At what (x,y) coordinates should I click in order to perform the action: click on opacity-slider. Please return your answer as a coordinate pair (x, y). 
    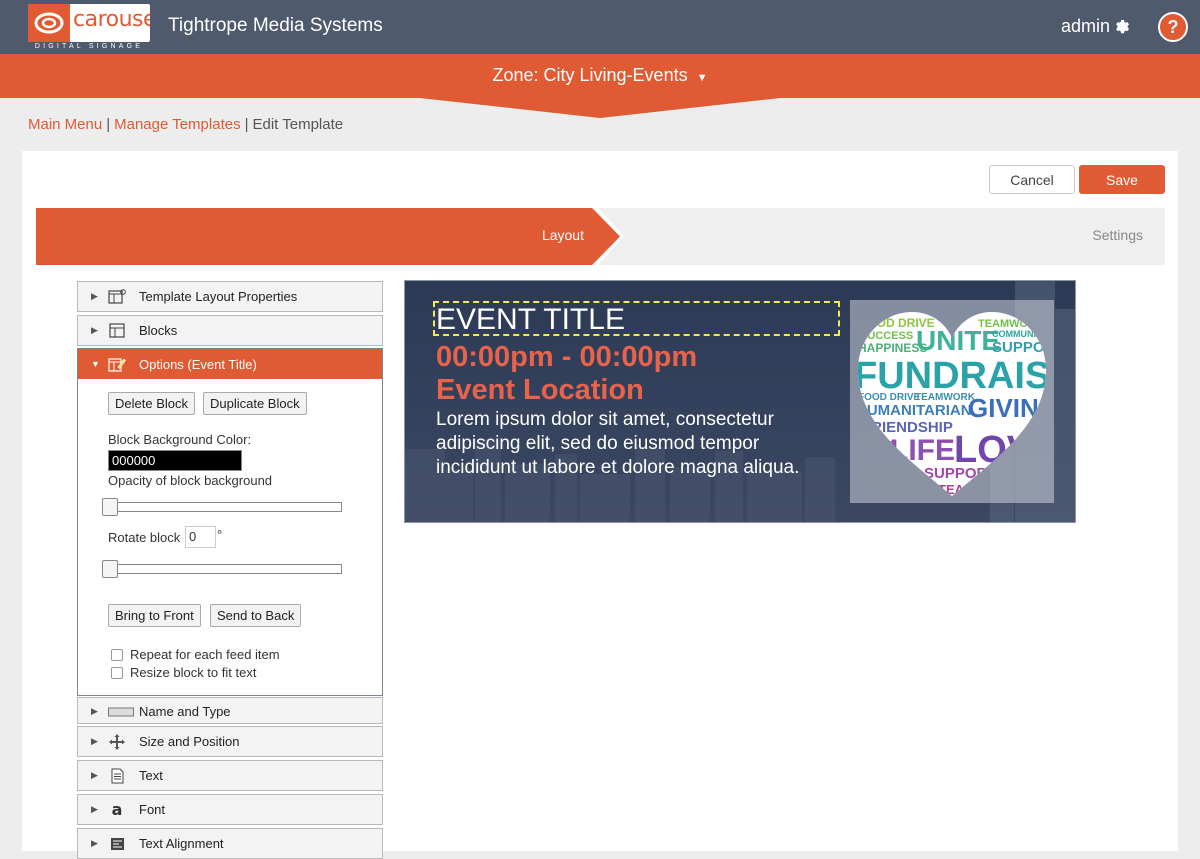
    Looking at the image, I should click on (222, 507).